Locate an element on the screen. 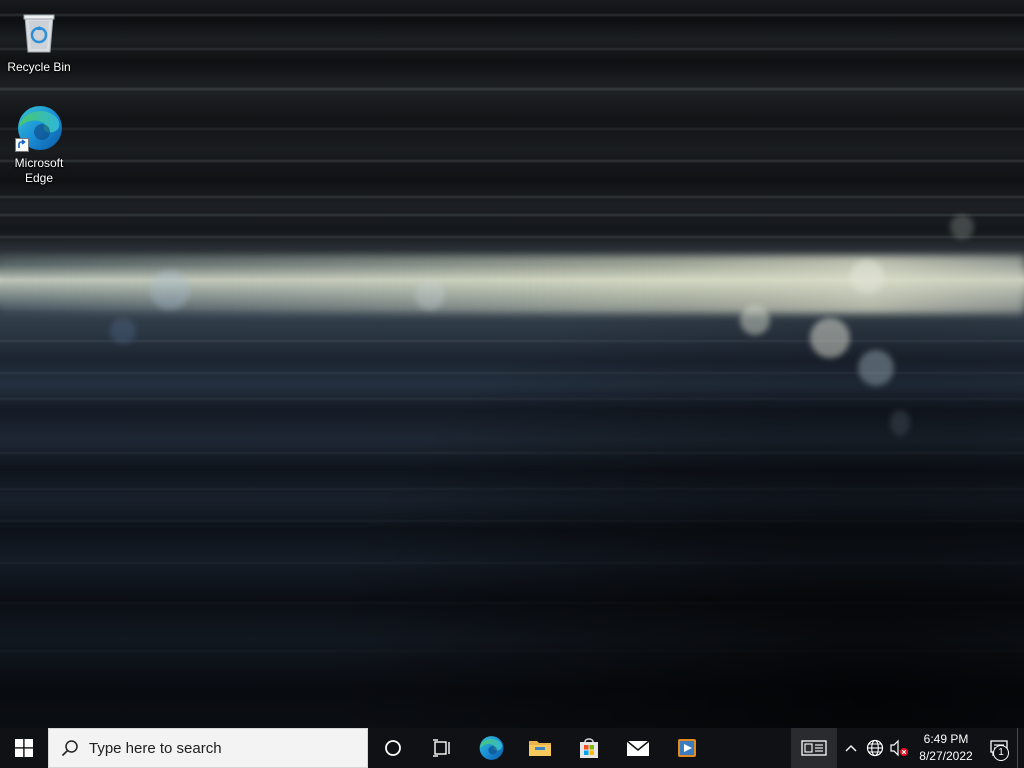 The image size is (1024, 768). notification-count-badge: 1 is located at coordinates (1001, 753).